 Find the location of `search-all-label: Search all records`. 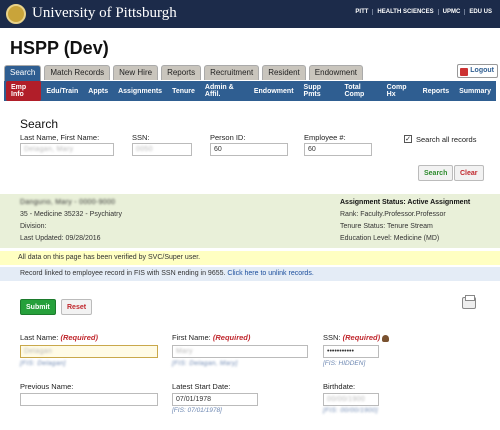

search-all-label: Search all records is located at coordinates (446, 139).